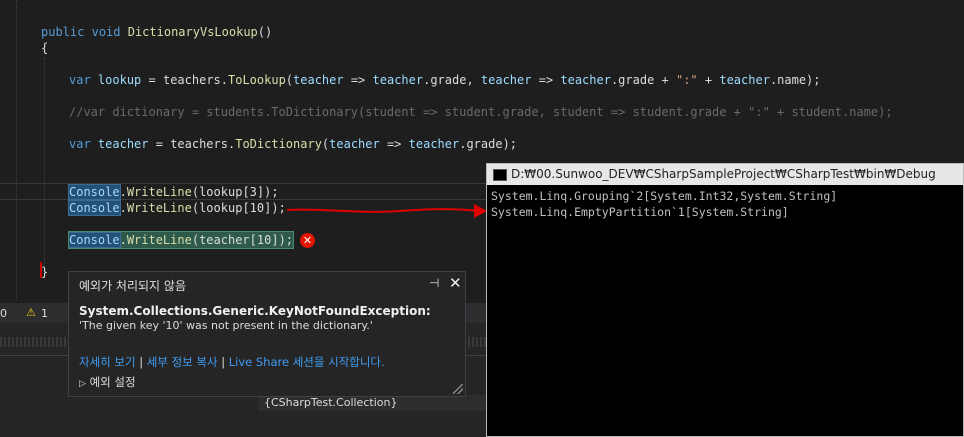  I want to click on copy-details-link: 세부 정보 복사, so click(182, 362).